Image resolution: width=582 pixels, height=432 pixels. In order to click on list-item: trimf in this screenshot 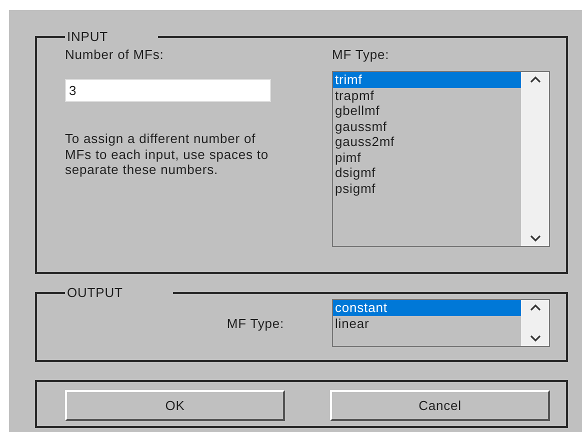, I will do `click(427, 80)`.